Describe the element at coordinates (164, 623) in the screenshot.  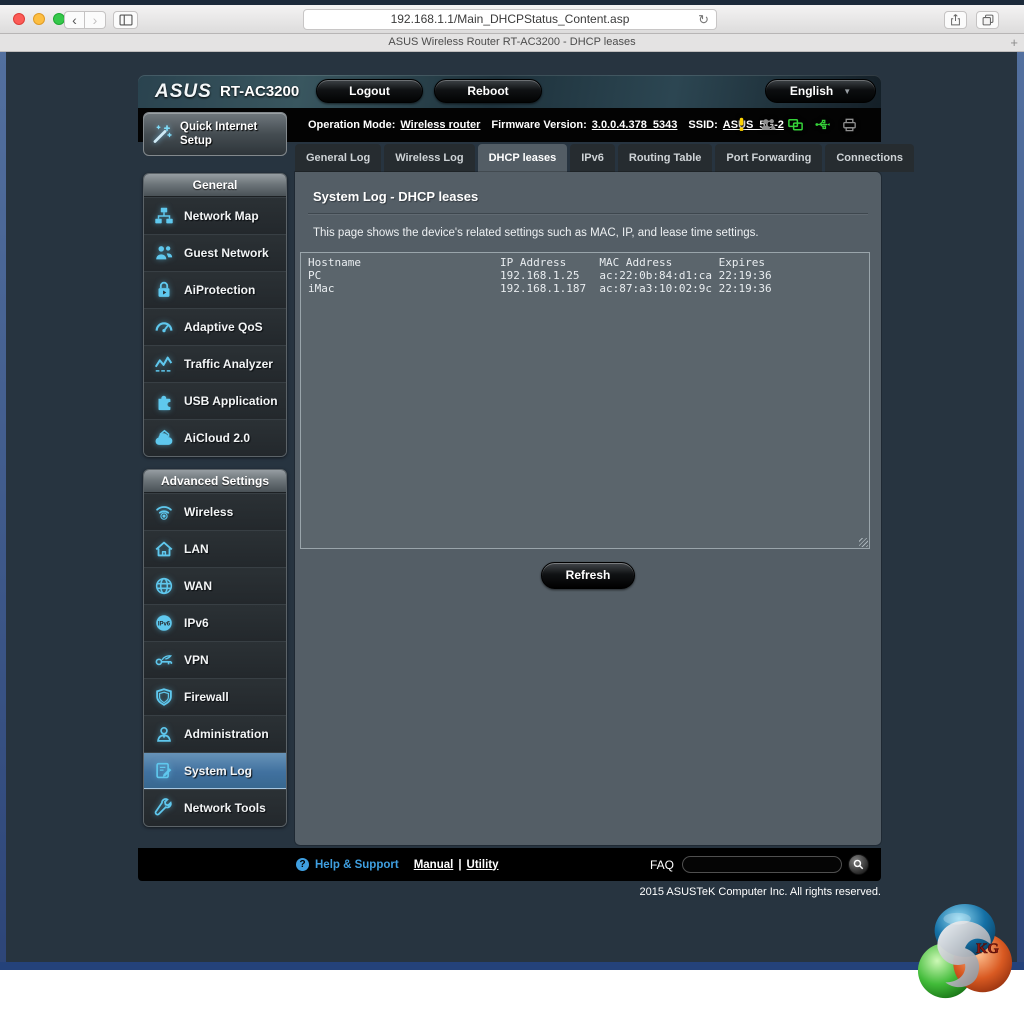
I see `ipv6-icon: IPv6` at that location.